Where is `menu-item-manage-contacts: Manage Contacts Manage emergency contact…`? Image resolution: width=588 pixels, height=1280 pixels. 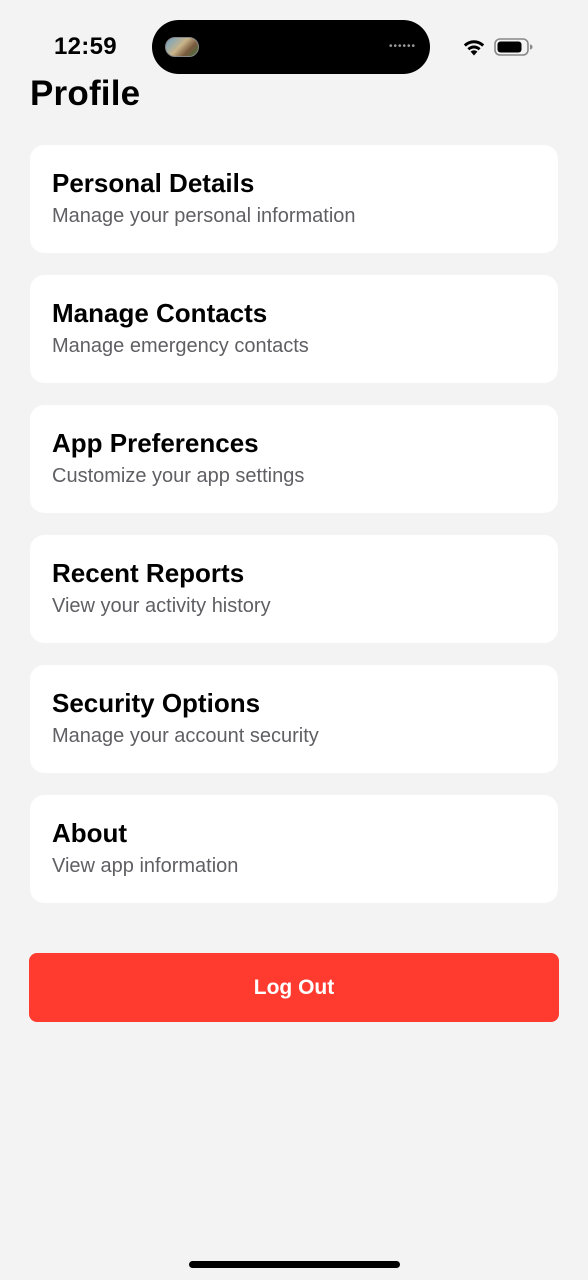
menu-item-manage-contacts: Manage Contacts Manage emergency contact… is located at coordinates (294, 329).